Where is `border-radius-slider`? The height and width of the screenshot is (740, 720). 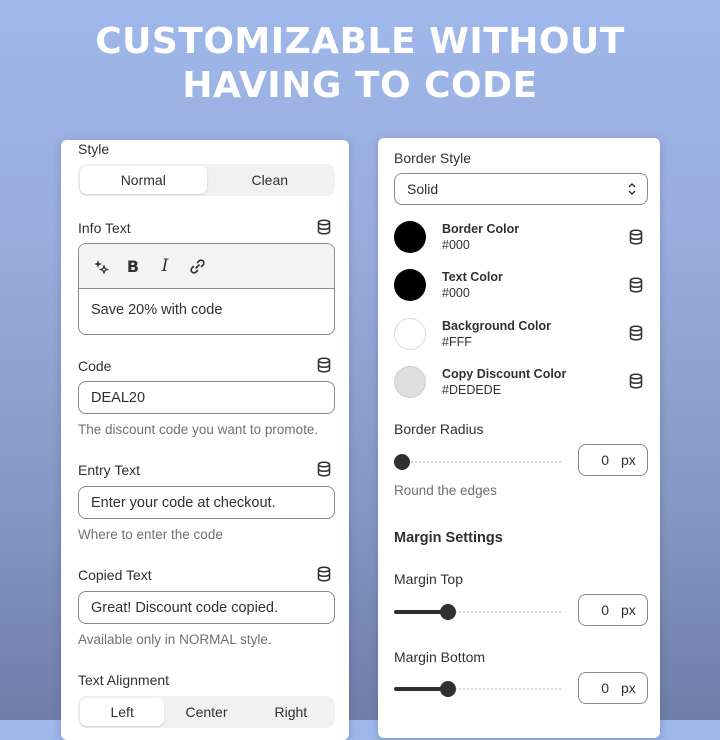 border-radius-slider is located at coordinates (478, 462).